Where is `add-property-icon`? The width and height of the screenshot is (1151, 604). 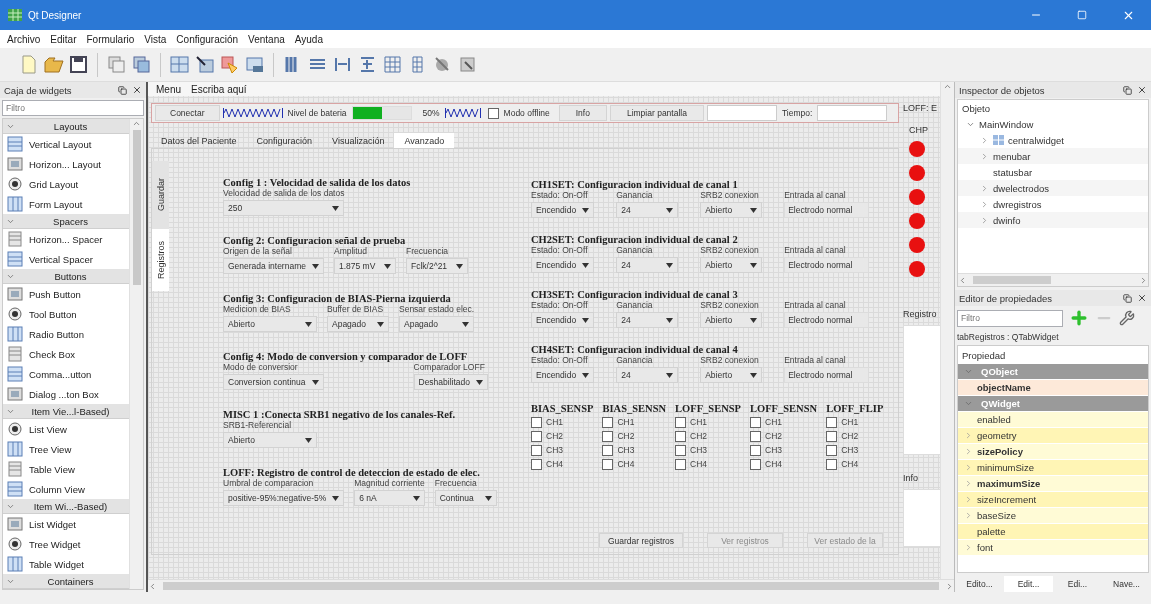 add-property-icon is located at coordinates (1079, 318).